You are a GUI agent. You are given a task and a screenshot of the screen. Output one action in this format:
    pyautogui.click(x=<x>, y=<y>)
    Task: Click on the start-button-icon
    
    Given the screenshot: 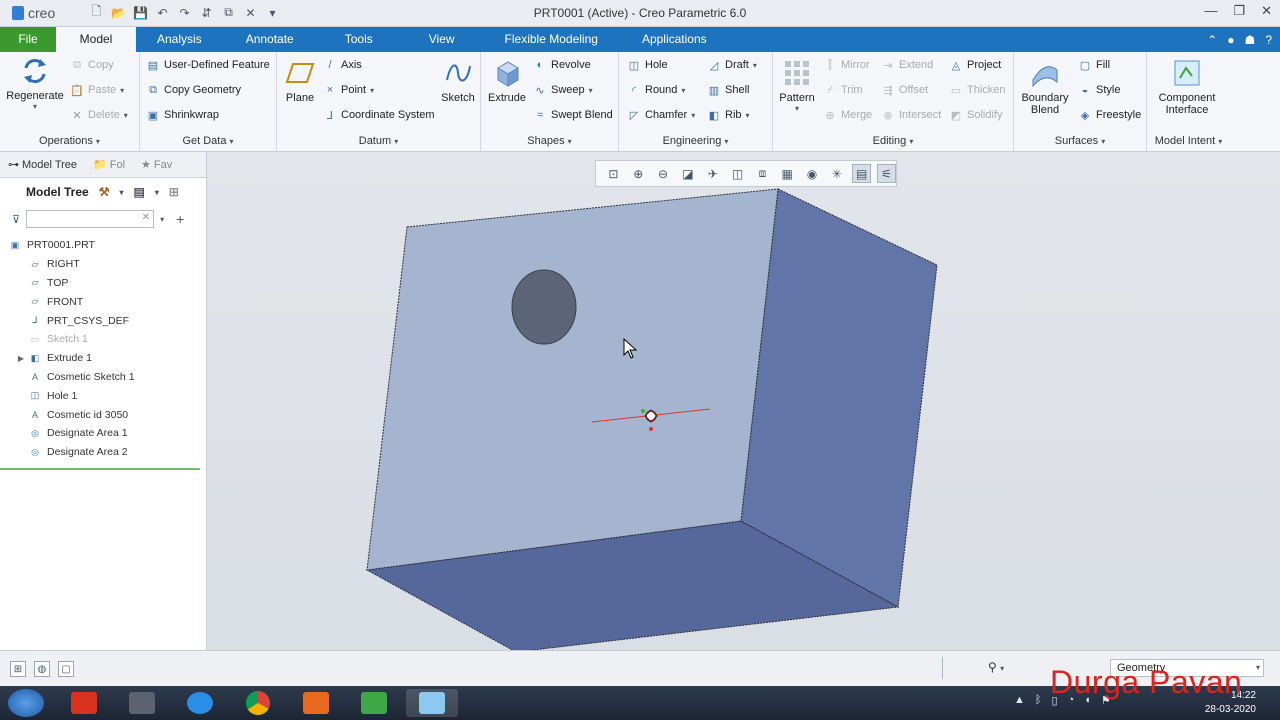 What is the action you would take?
    pyautogui.click(x=26, y=703)
    